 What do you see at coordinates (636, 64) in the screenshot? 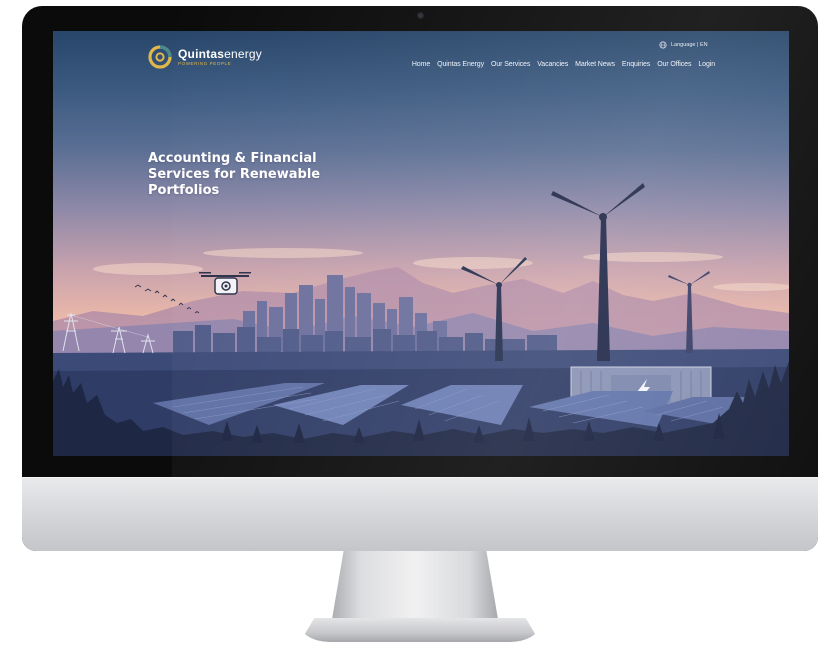
I see `nav-enquiries: Enquiries` at bounding box center [636, 64].